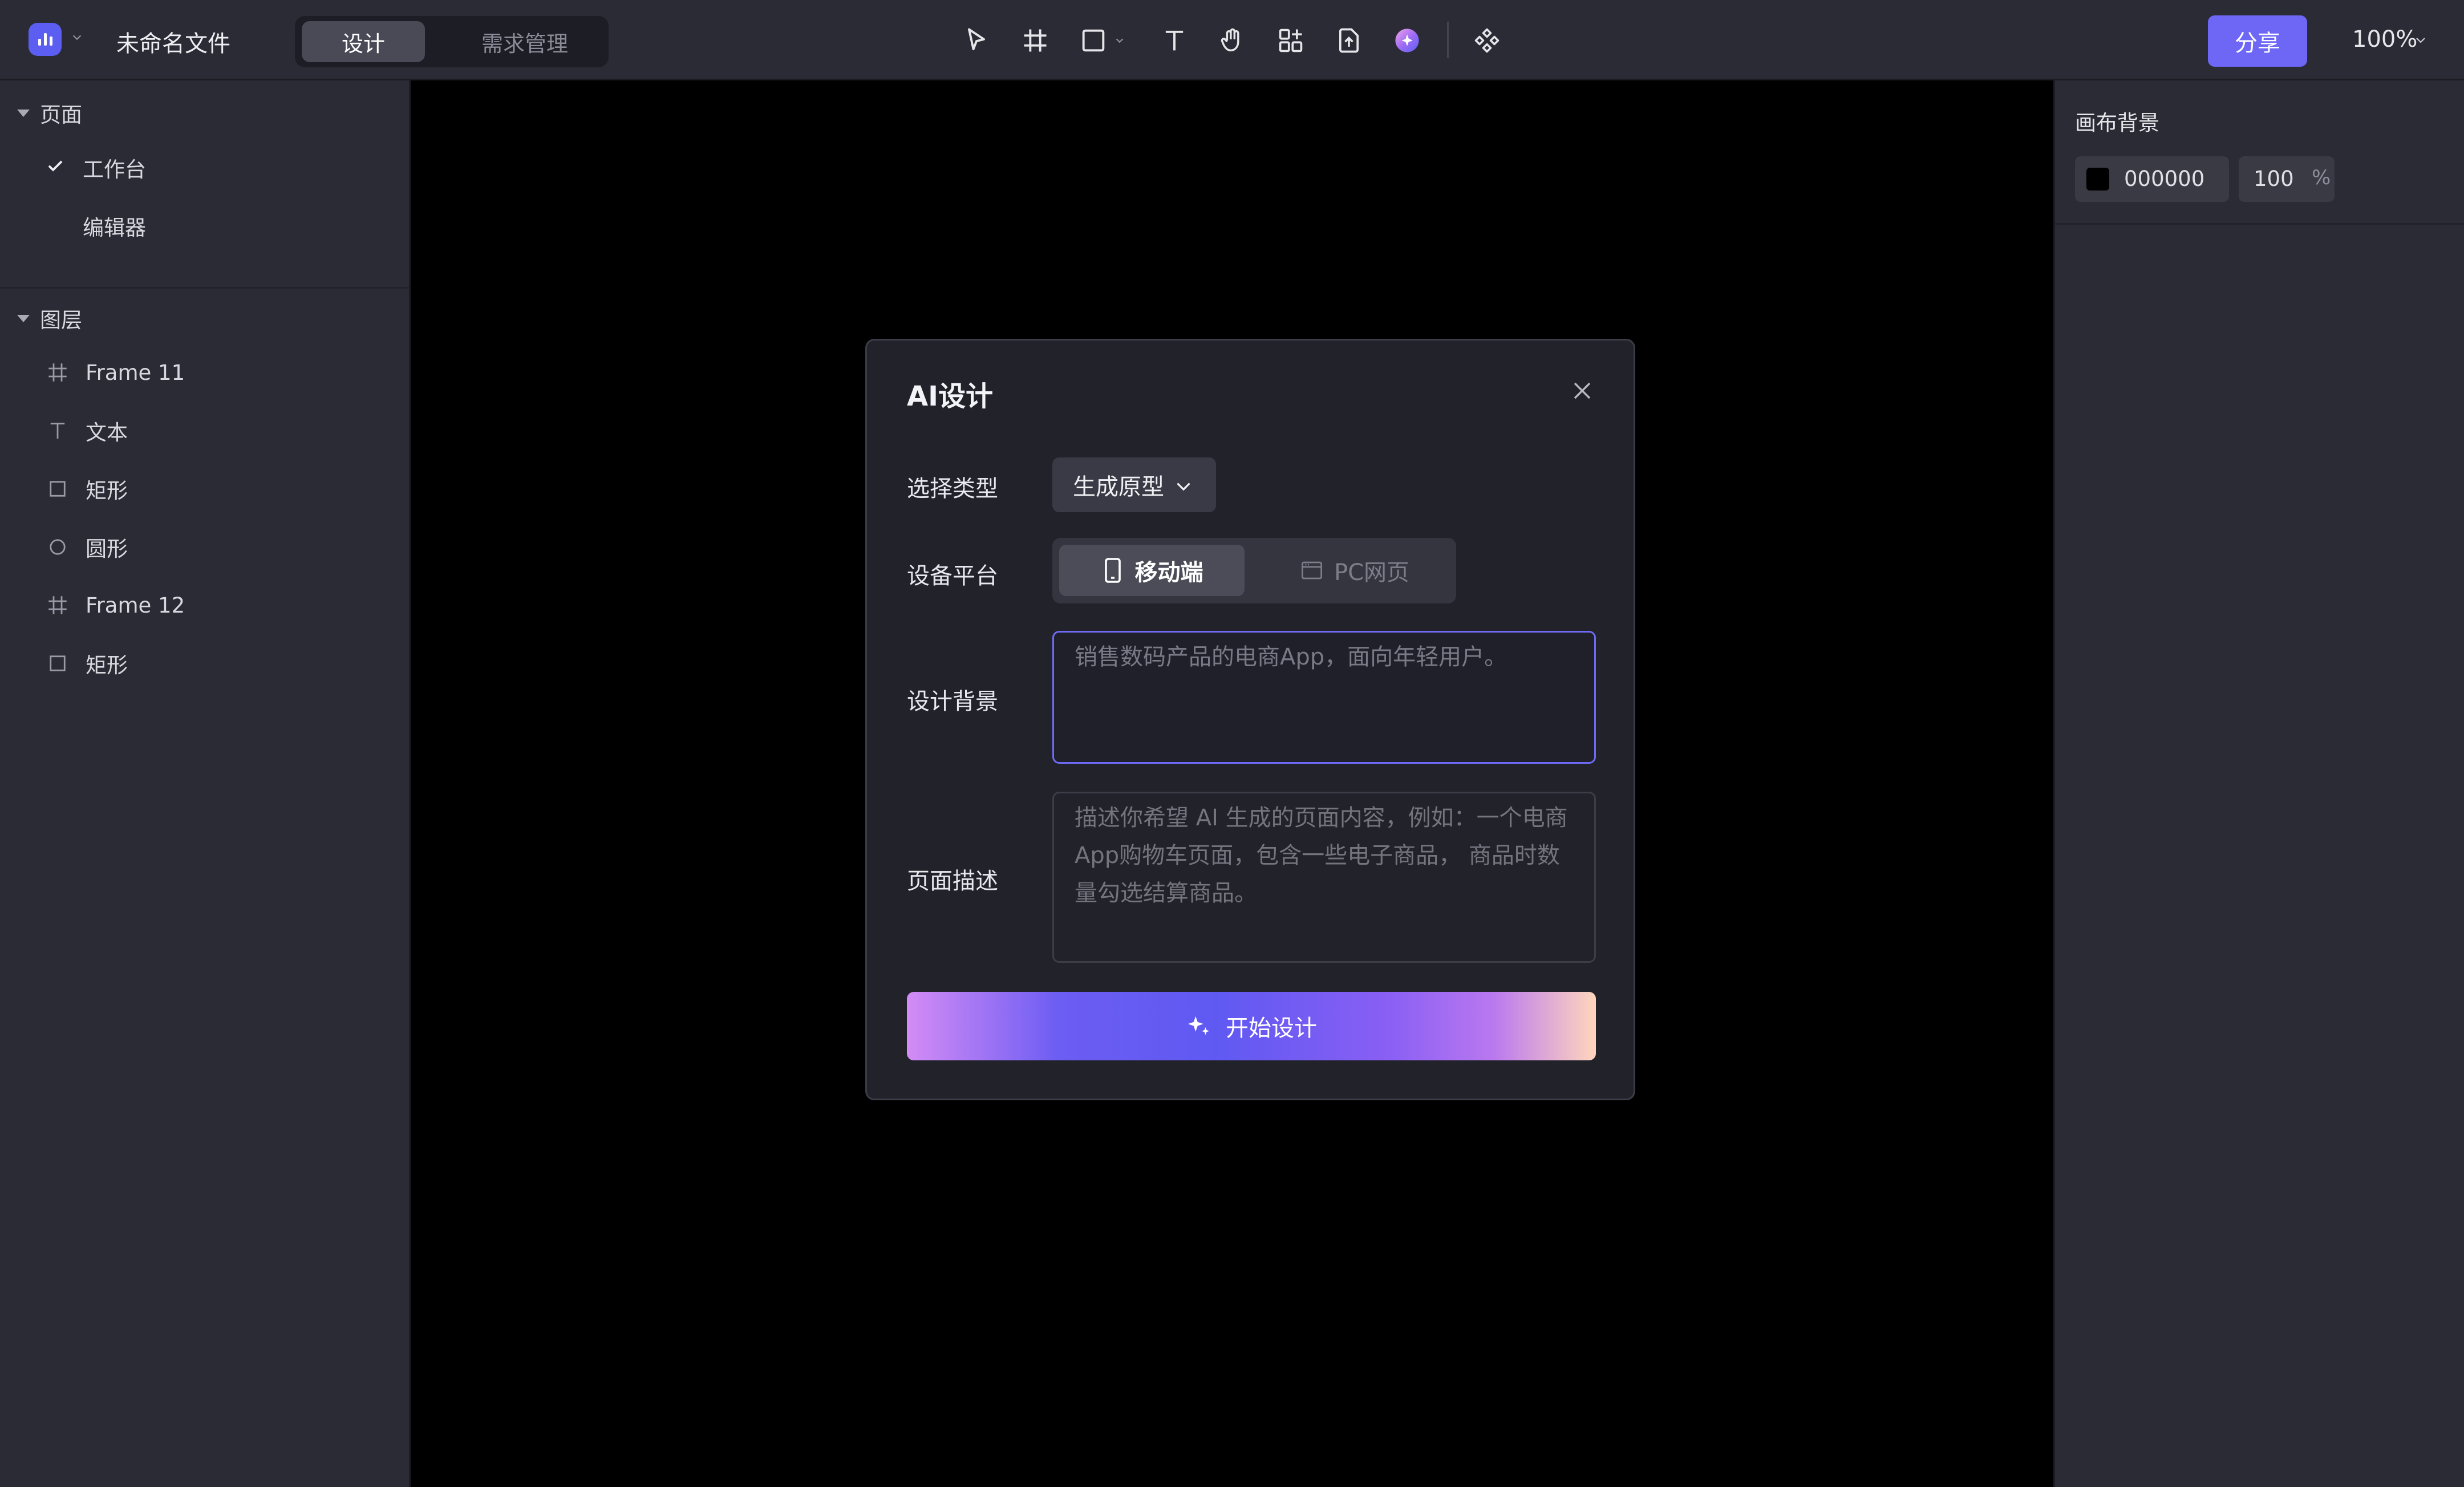 This screenshot has width=2464, height=1487. I want to click on type-select-value: 生成原型, so click(1119, 487).